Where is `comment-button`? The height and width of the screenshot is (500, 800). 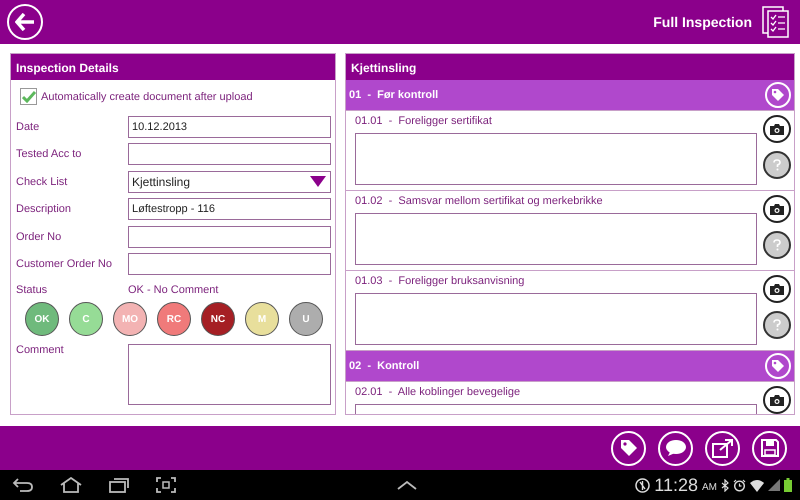
comment-button is located at coordinates (675, 448).